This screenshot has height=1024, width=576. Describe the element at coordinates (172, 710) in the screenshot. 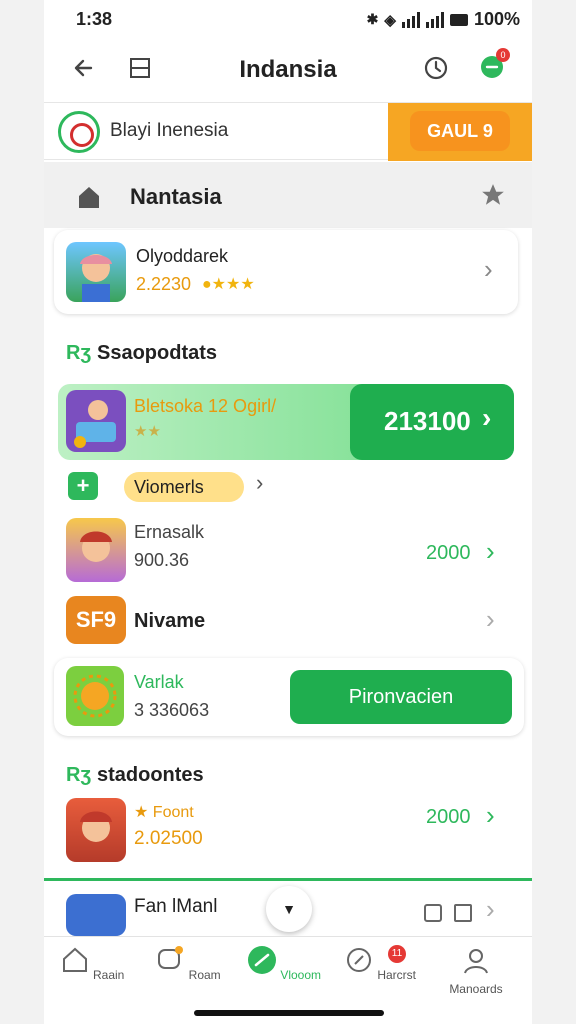

I see `item-sub: 3 336063` at that location.